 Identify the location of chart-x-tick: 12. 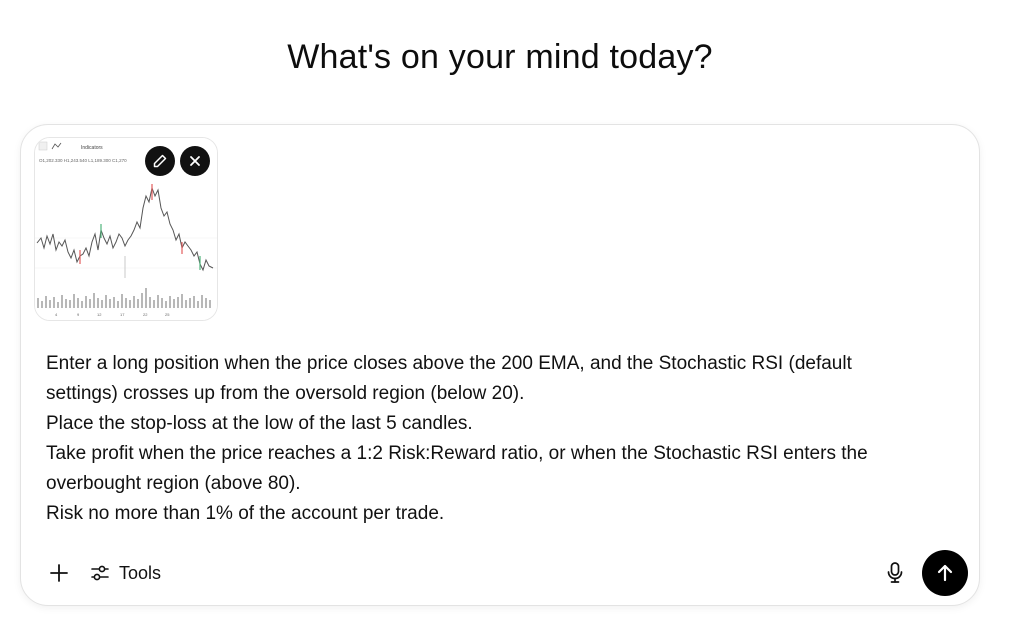
(99, 314).